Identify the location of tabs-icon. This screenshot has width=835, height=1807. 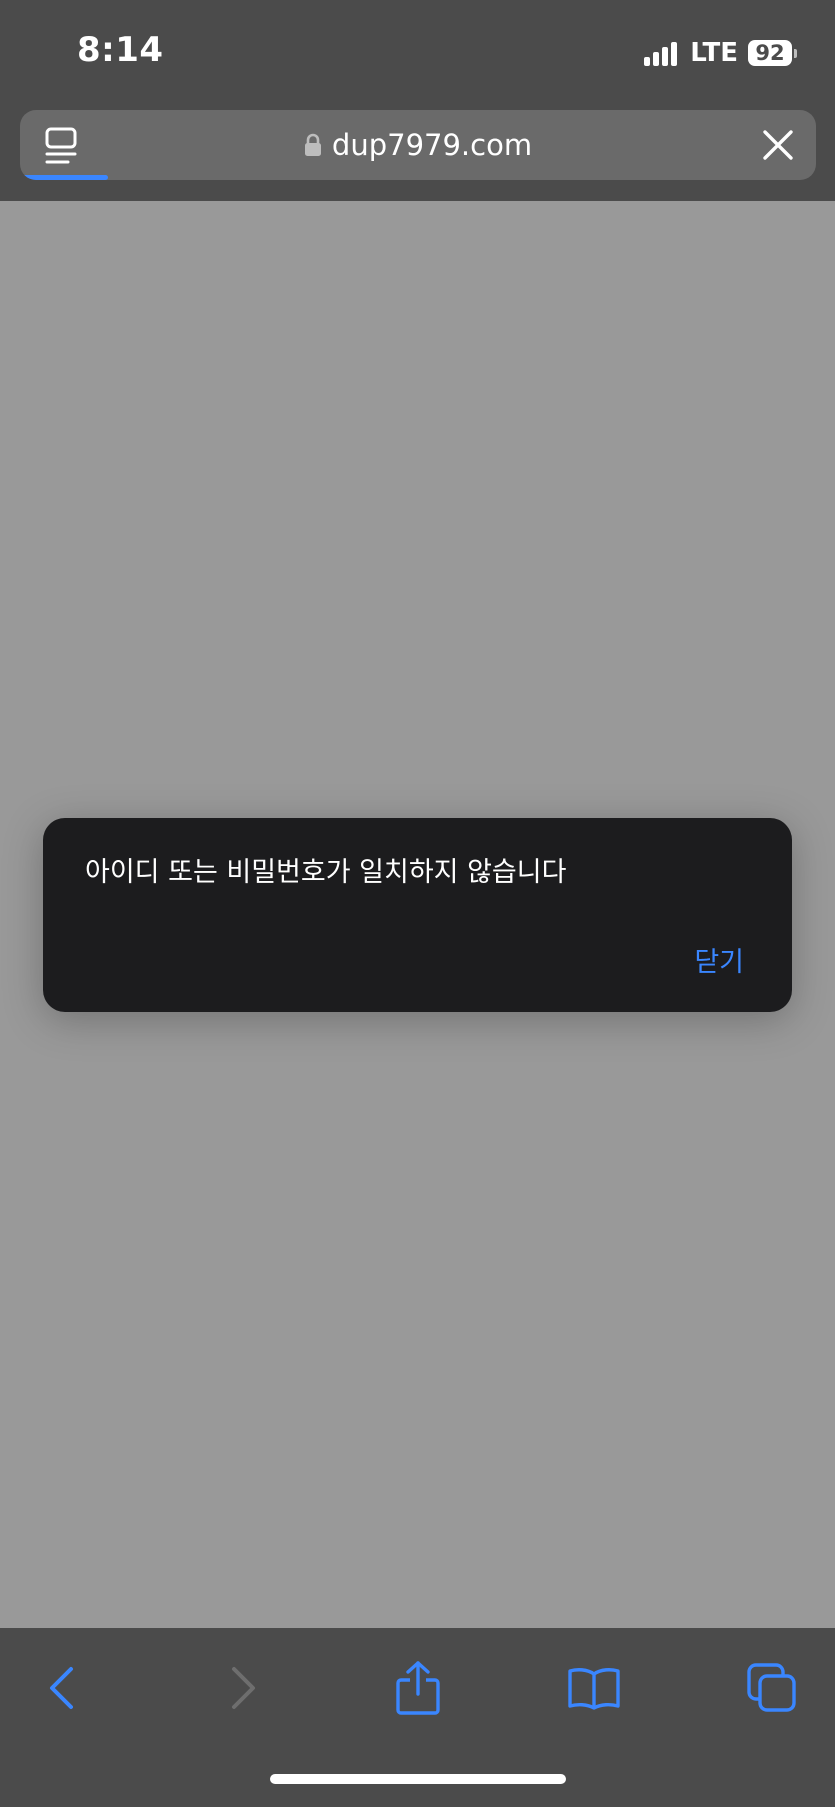
(772, 1688).